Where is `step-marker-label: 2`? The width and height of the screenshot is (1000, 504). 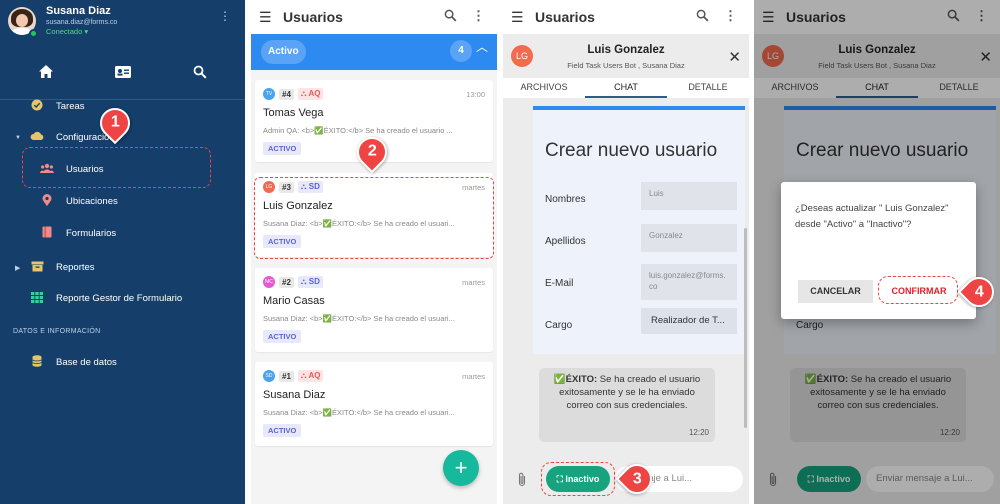
step-marker-label: 2 is located at coordinates (372, 151).